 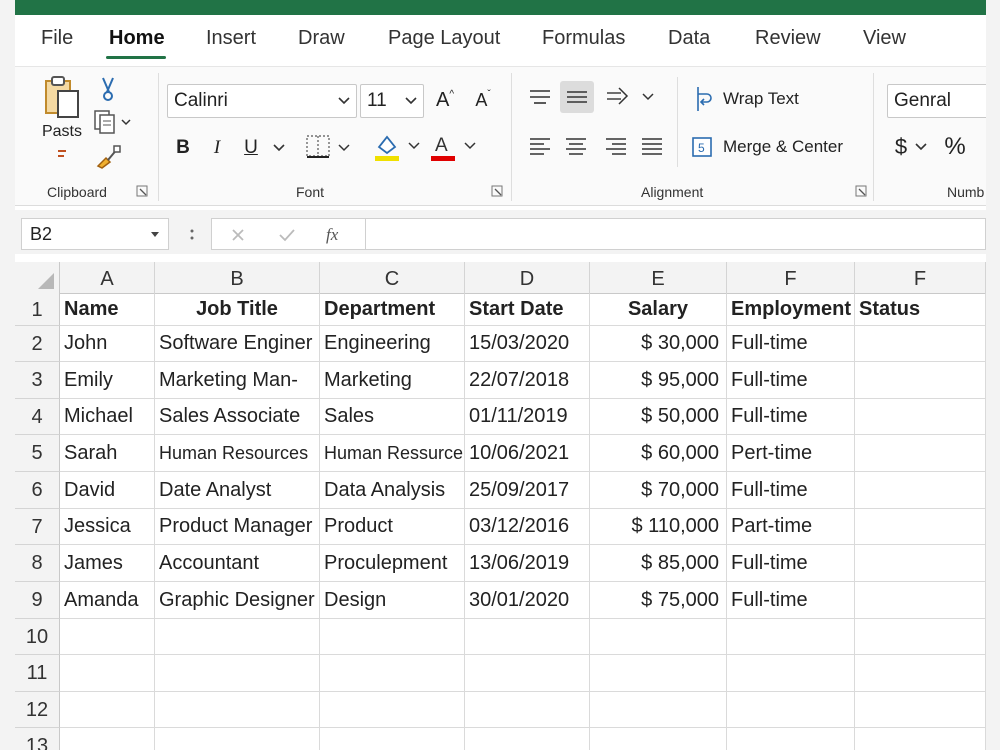 What do you see at coordinates (142, 191) in the screenshot?
I see `clipboard-launcher-icon` at bounding box center [142, 191].